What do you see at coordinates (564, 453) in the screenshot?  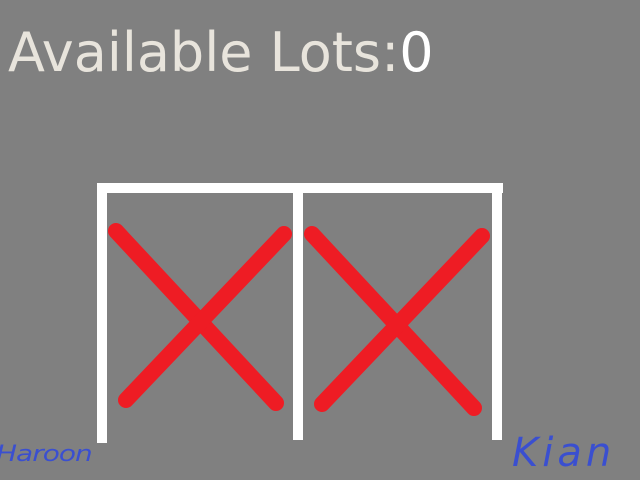 I see `signature-right: Kian` at bounding box center [564, 453].